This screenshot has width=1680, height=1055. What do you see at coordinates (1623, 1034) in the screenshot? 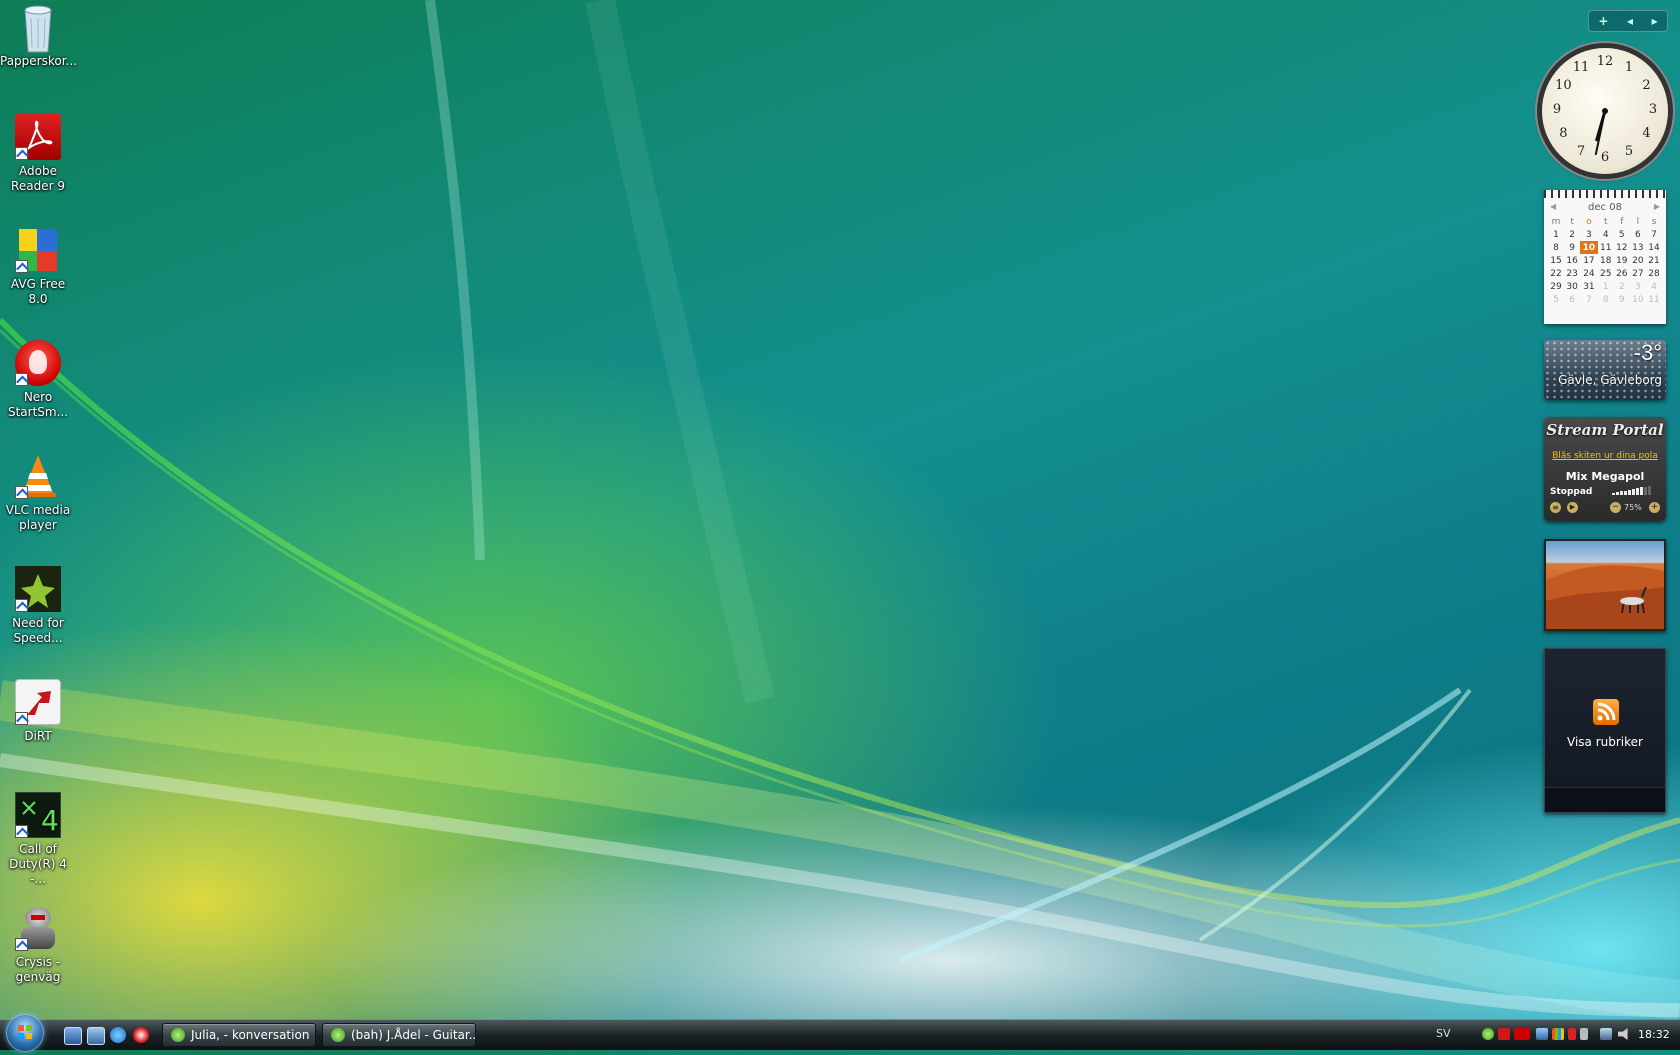
I see `volume-tray-icon` at bounding box center [1623, 1034].